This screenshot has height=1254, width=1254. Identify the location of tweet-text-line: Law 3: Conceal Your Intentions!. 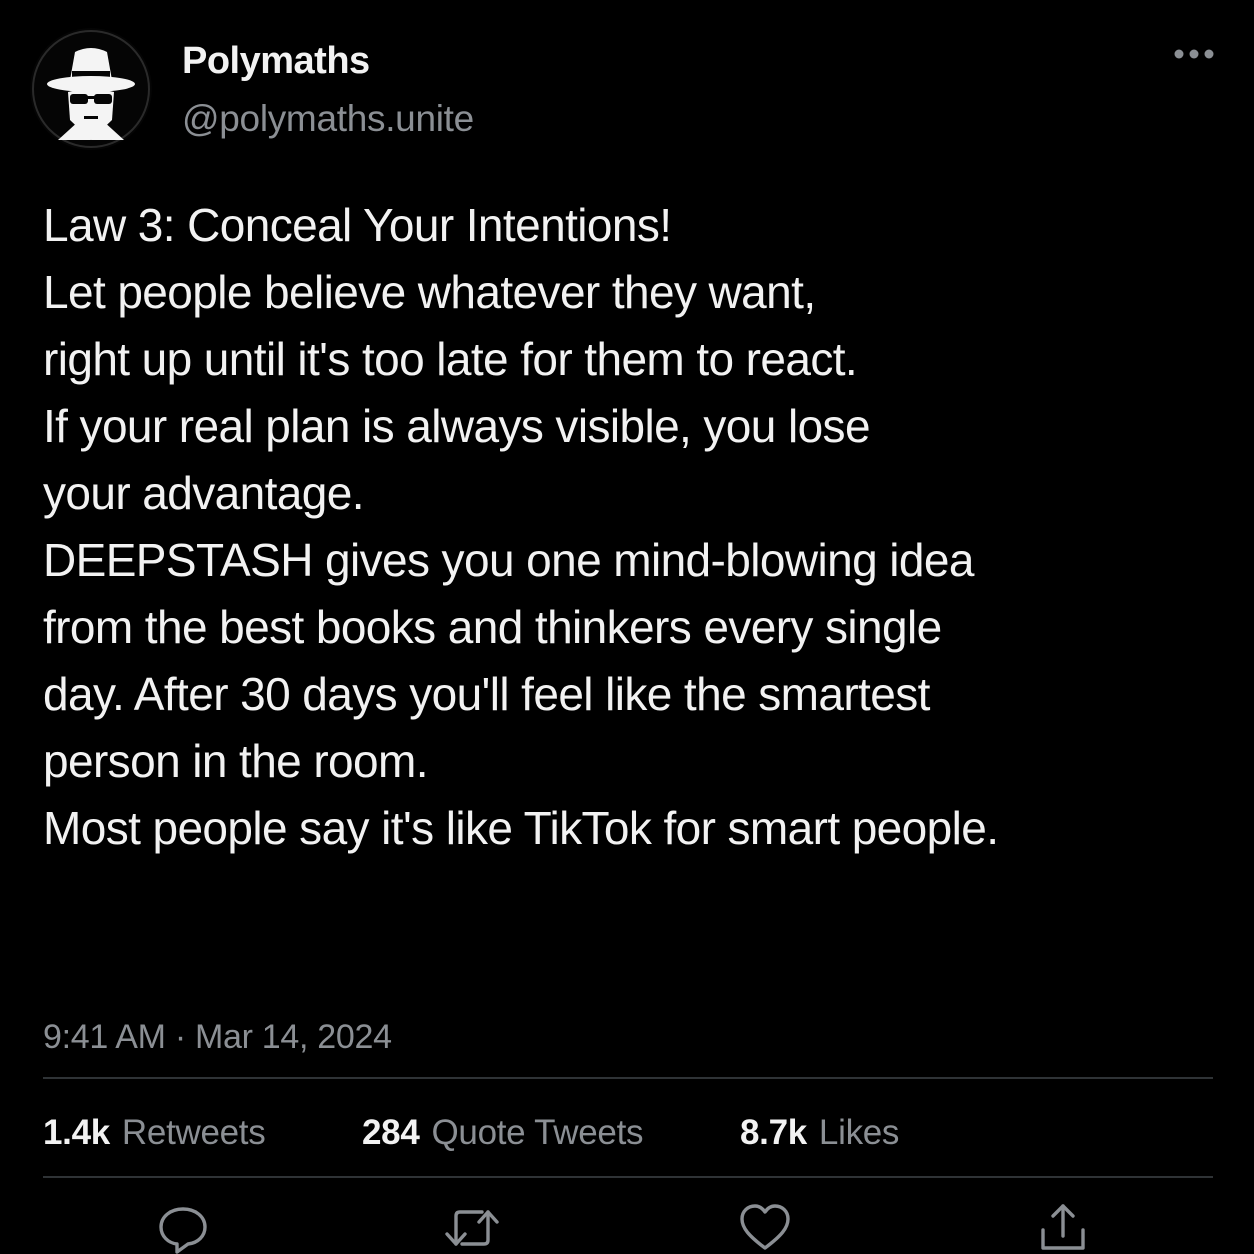
(357, 225).